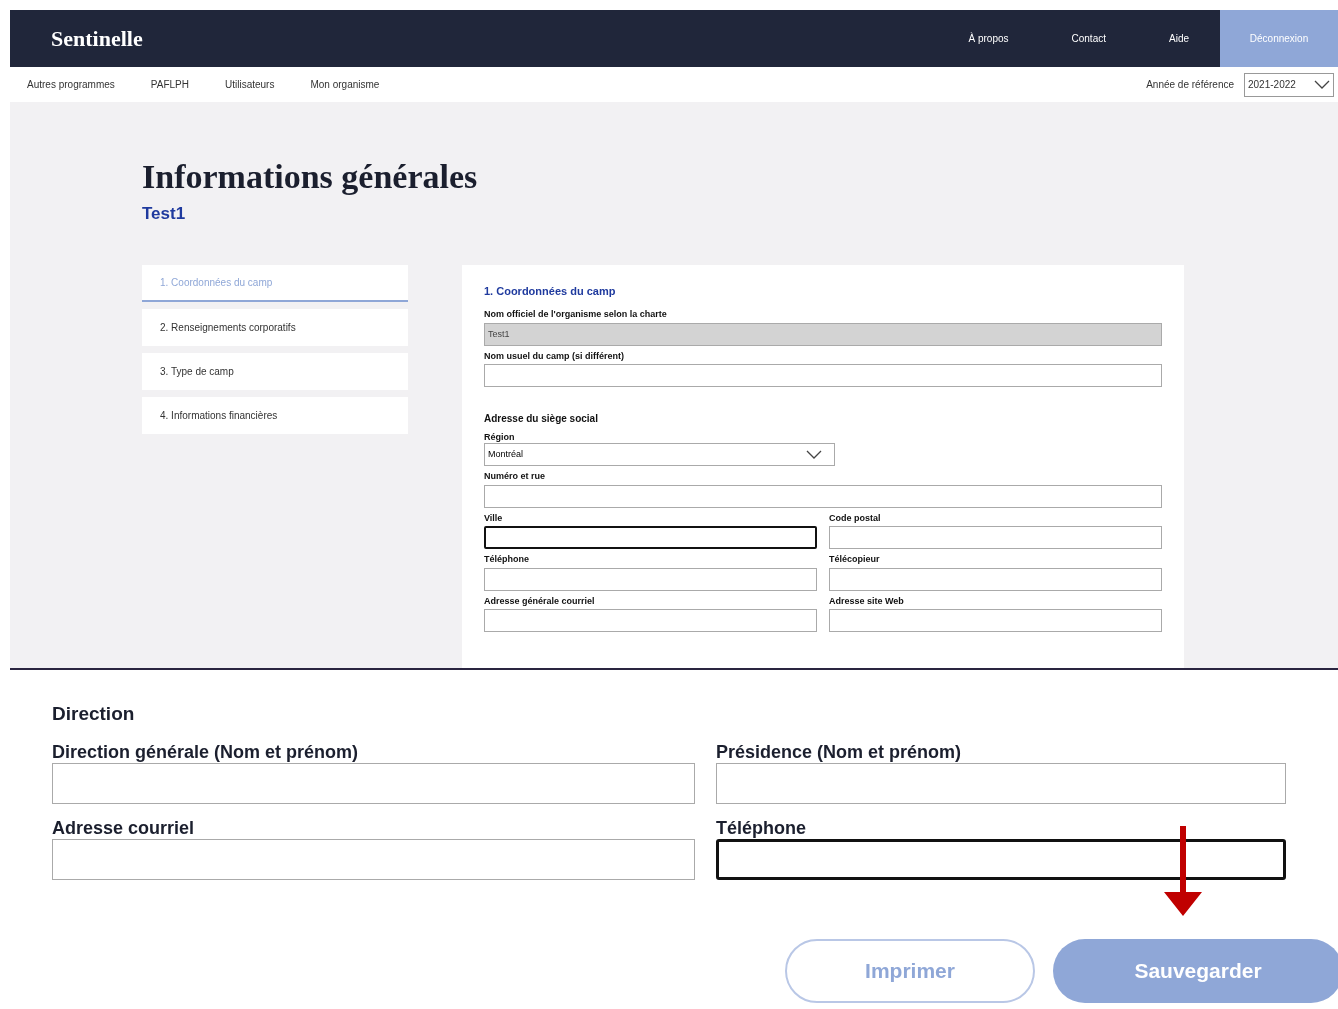 Image resolution: width=1338 pixels, height=1009 pixels. Describe the element at coordinates (310, 177) in the screenshot. I see `page-title: Informations générales` at that location.